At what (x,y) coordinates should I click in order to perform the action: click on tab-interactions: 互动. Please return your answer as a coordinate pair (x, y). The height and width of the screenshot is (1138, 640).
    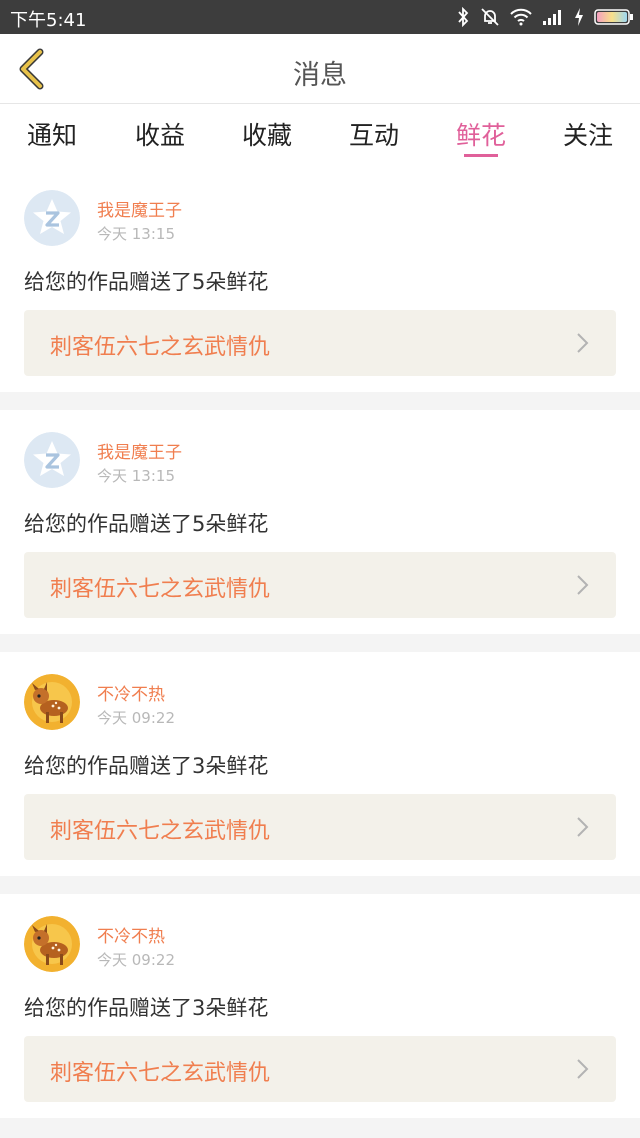
    Looking at the image, I should click on (374, 134).